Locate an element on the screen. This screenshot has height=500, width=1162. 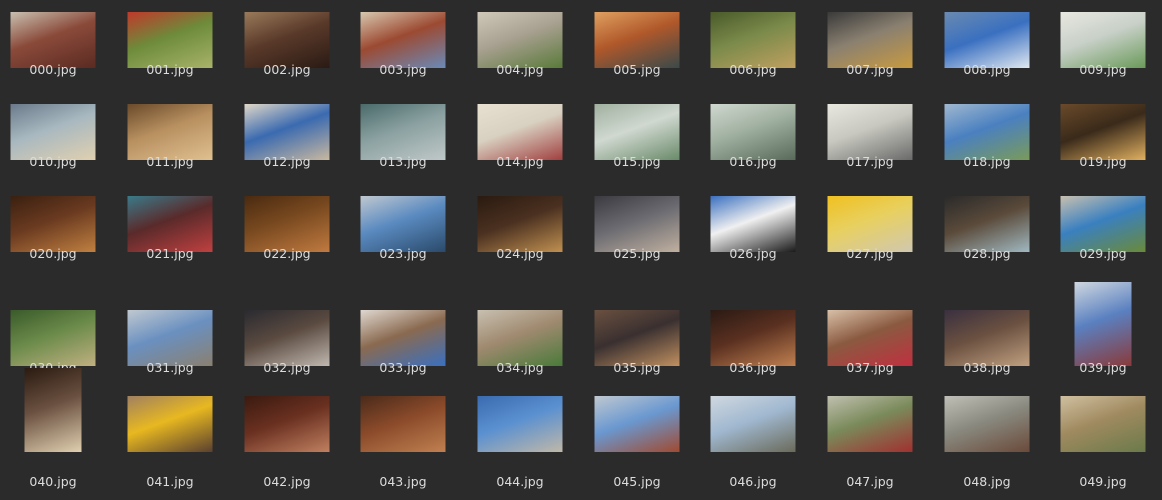
thumbnail-filename: 042.jpg is located at coordinates (287, 481).